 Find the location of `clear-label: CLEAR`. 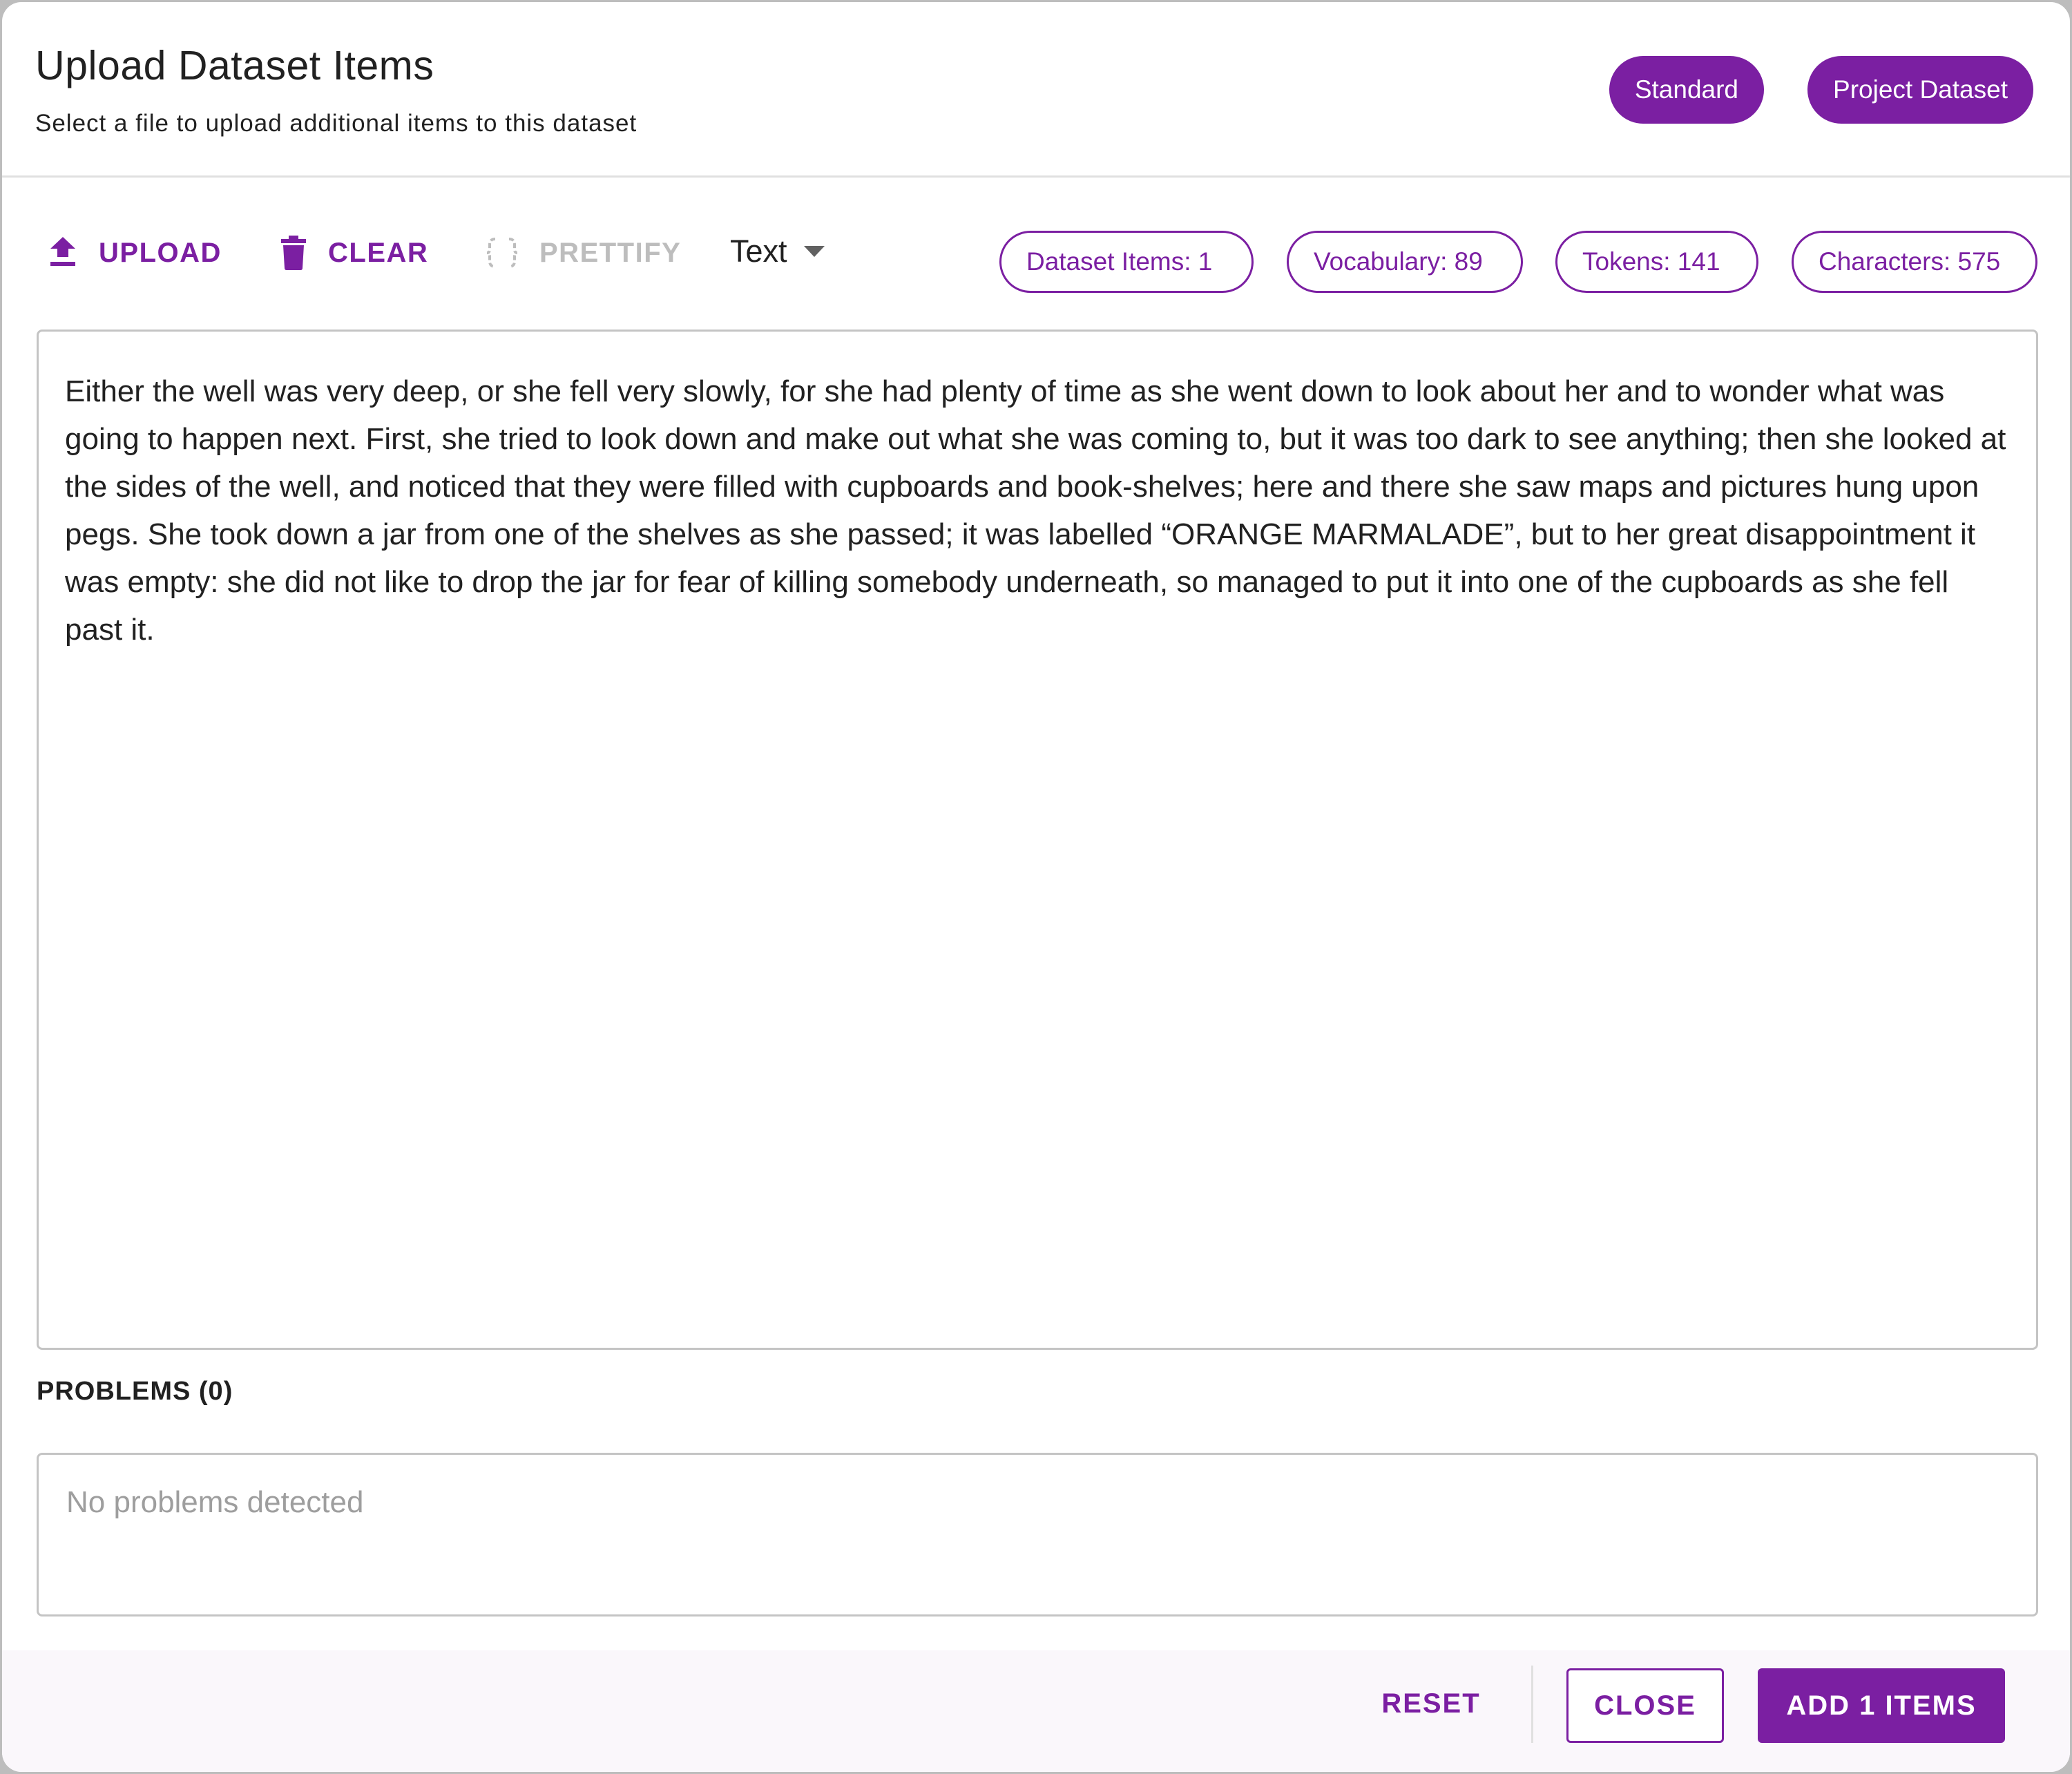

clear-label: CLEAR is located at coordinates (378, 252).